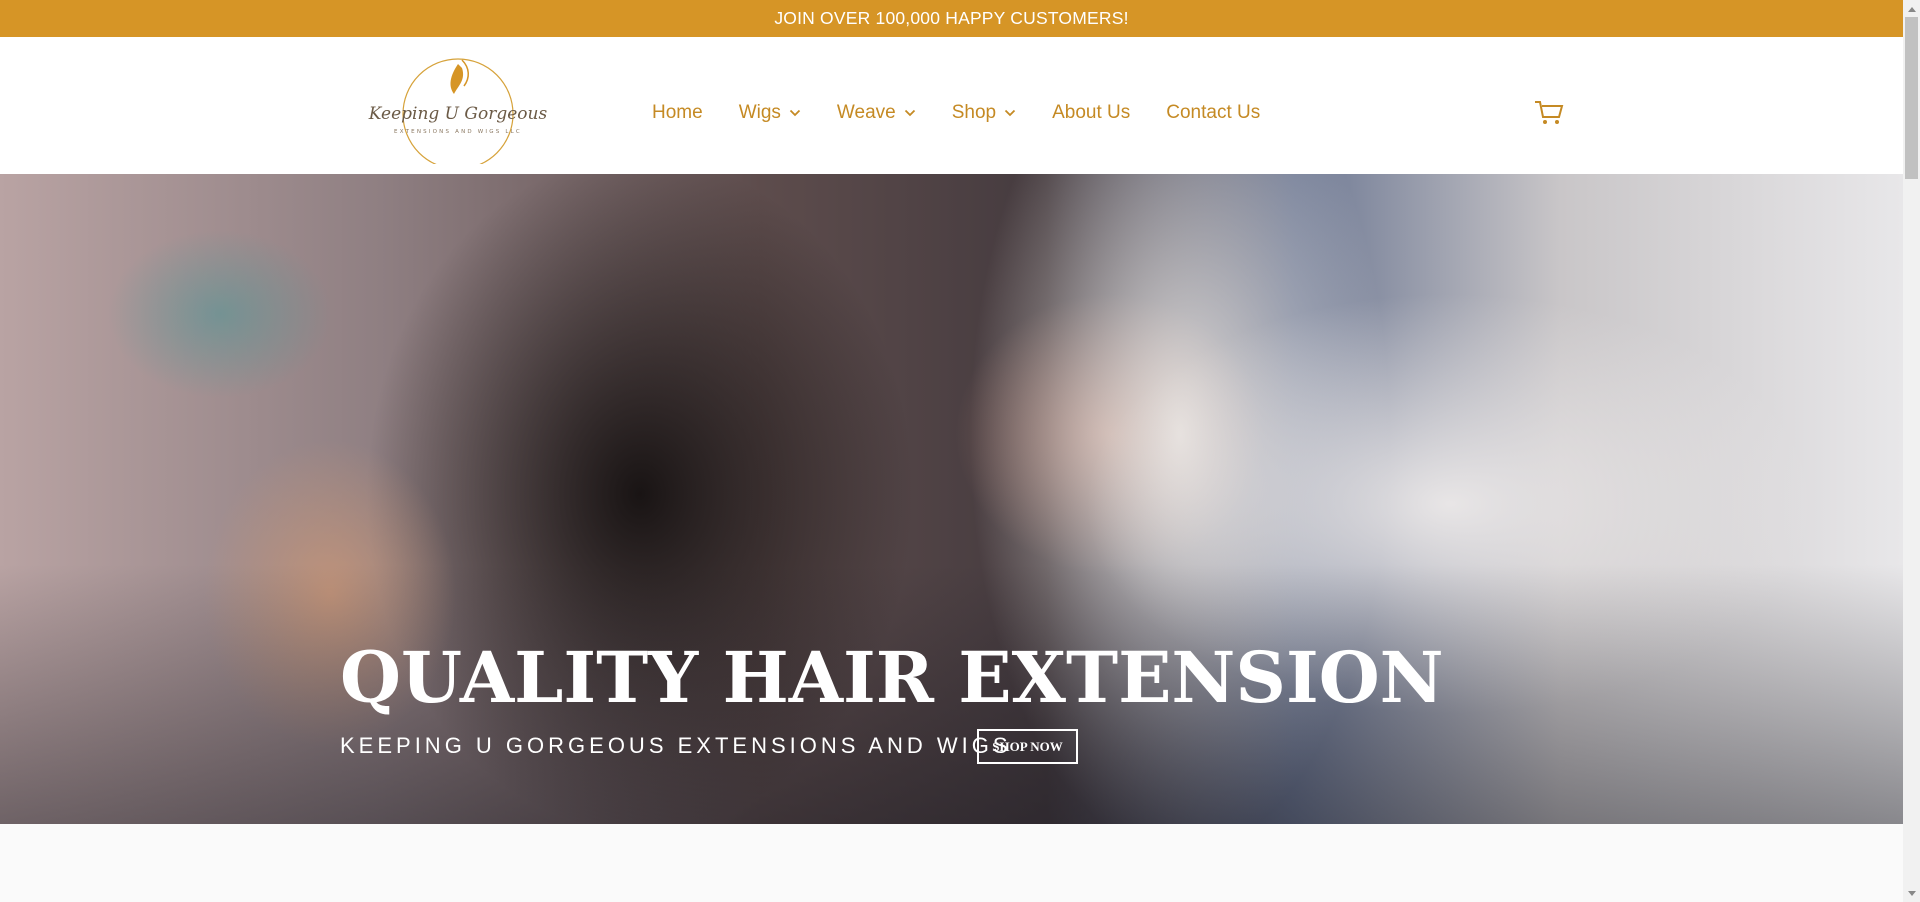  Describe the element at coordinates (951, 863) in the screenshot. I see `next-section` at that location.